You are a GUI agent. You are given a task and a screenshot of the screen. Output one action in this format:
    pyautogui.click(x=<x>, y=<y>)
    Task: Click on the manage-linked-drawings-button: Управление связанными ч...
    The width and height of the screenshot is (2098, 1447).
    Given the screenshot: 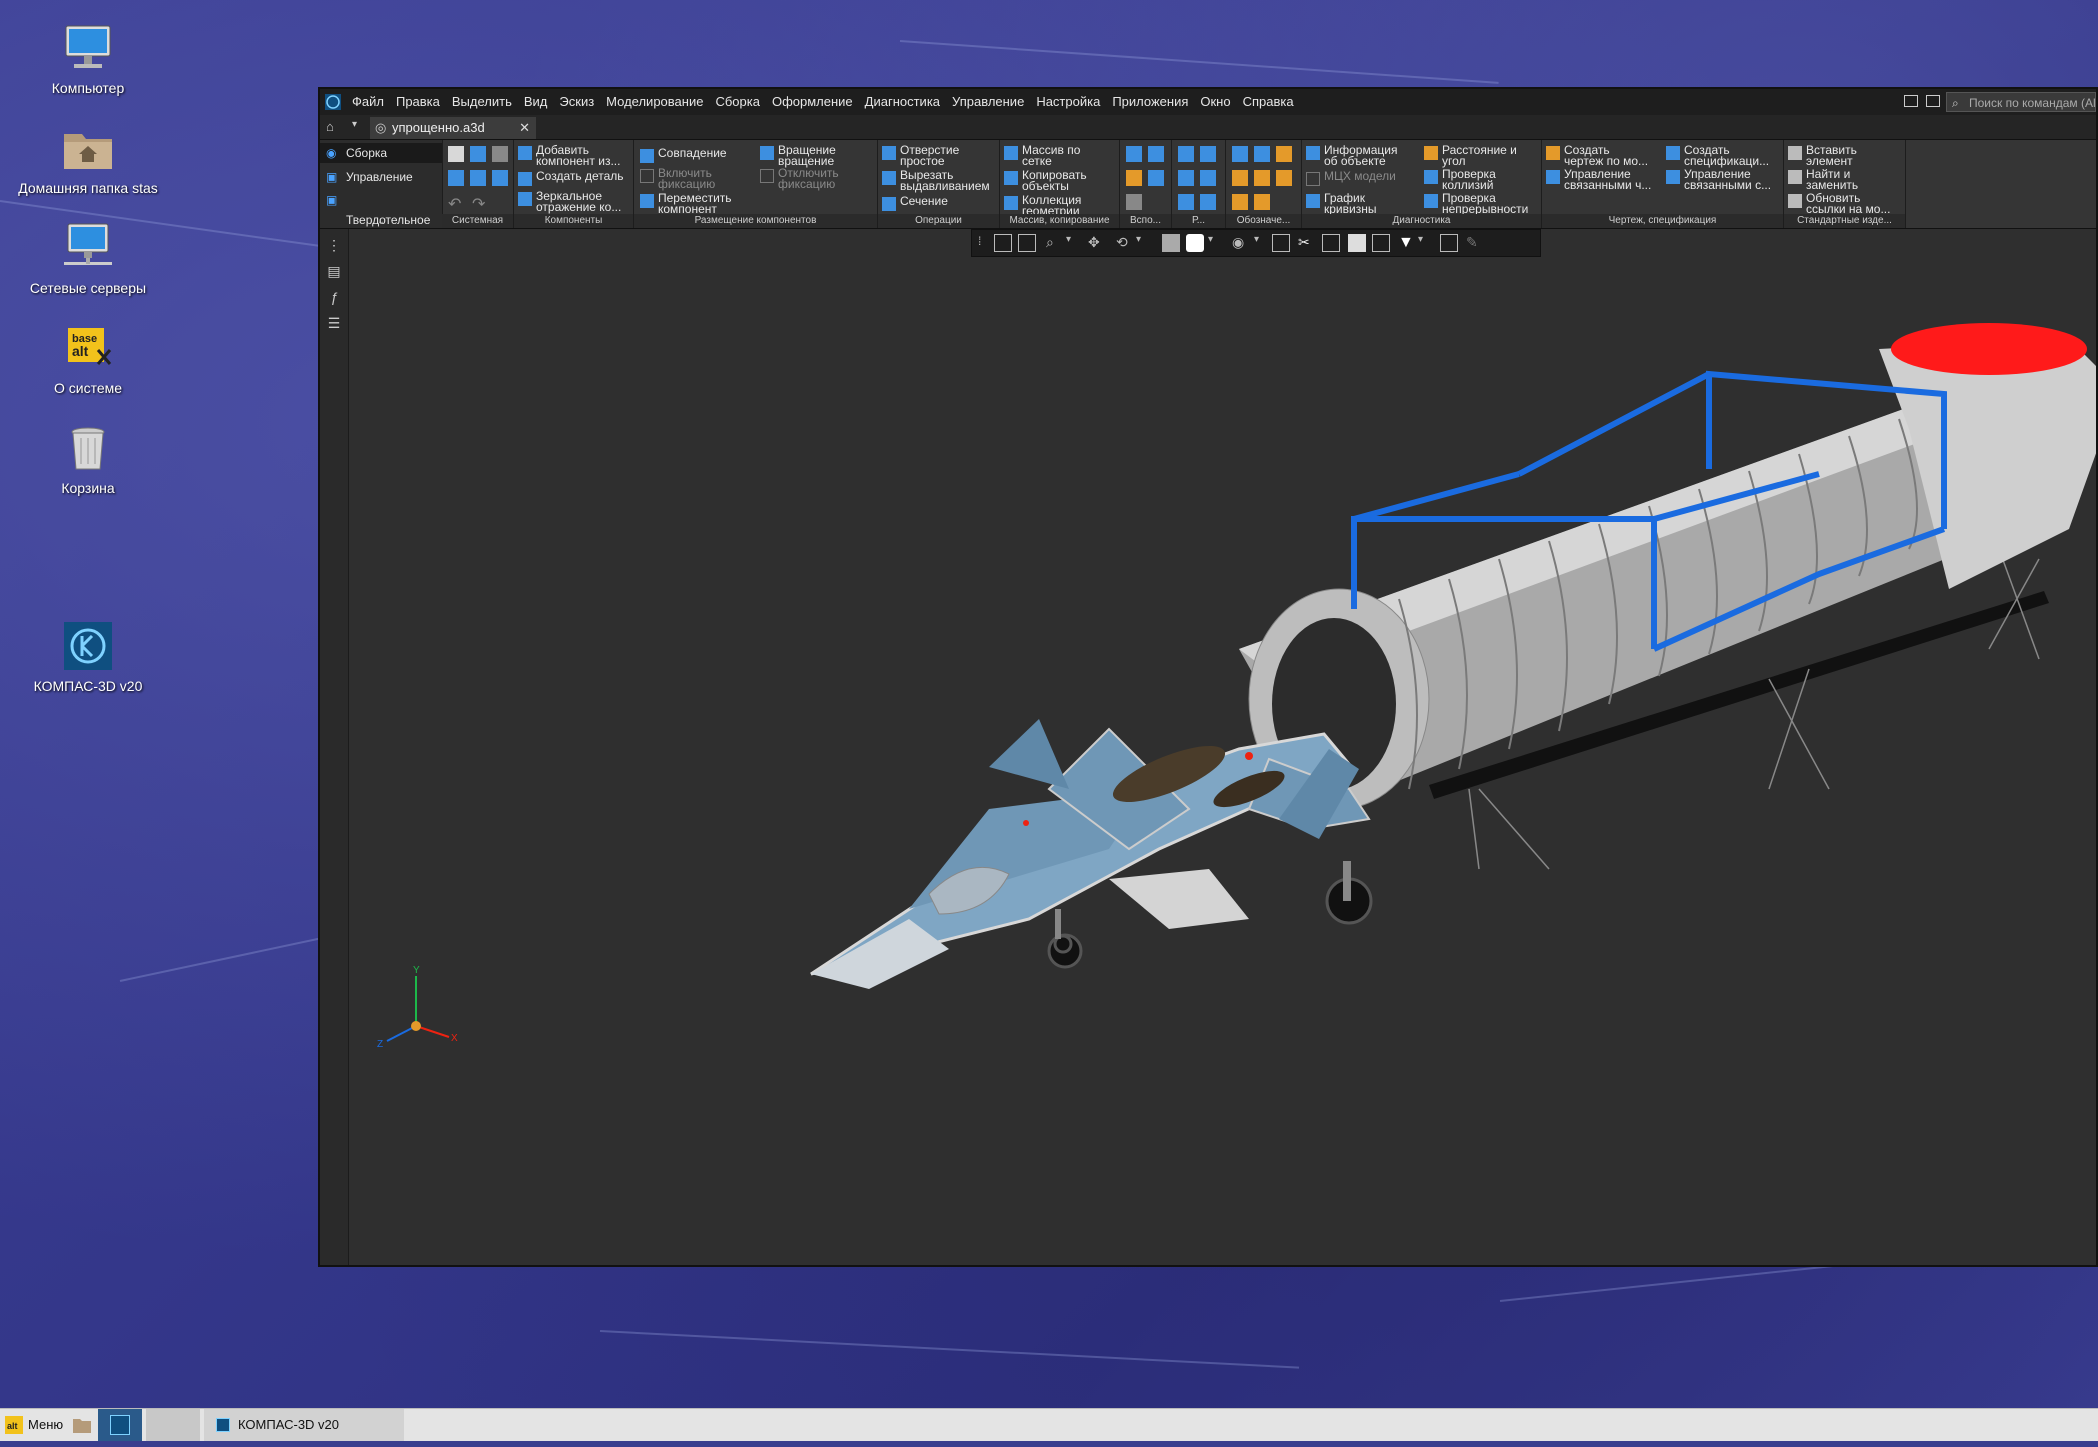 What is the action you would take?
    pyautogui.click(x=1598, y=179)
    